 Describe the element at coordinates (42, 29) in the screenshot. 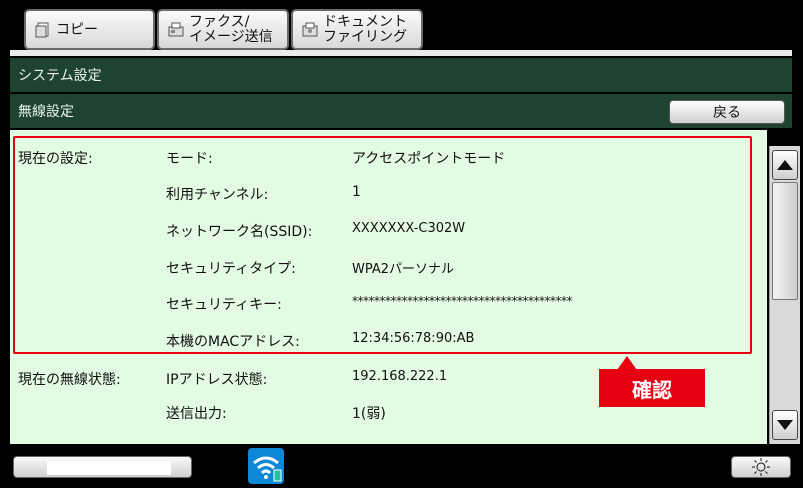

I see `copy-icon` at that location.